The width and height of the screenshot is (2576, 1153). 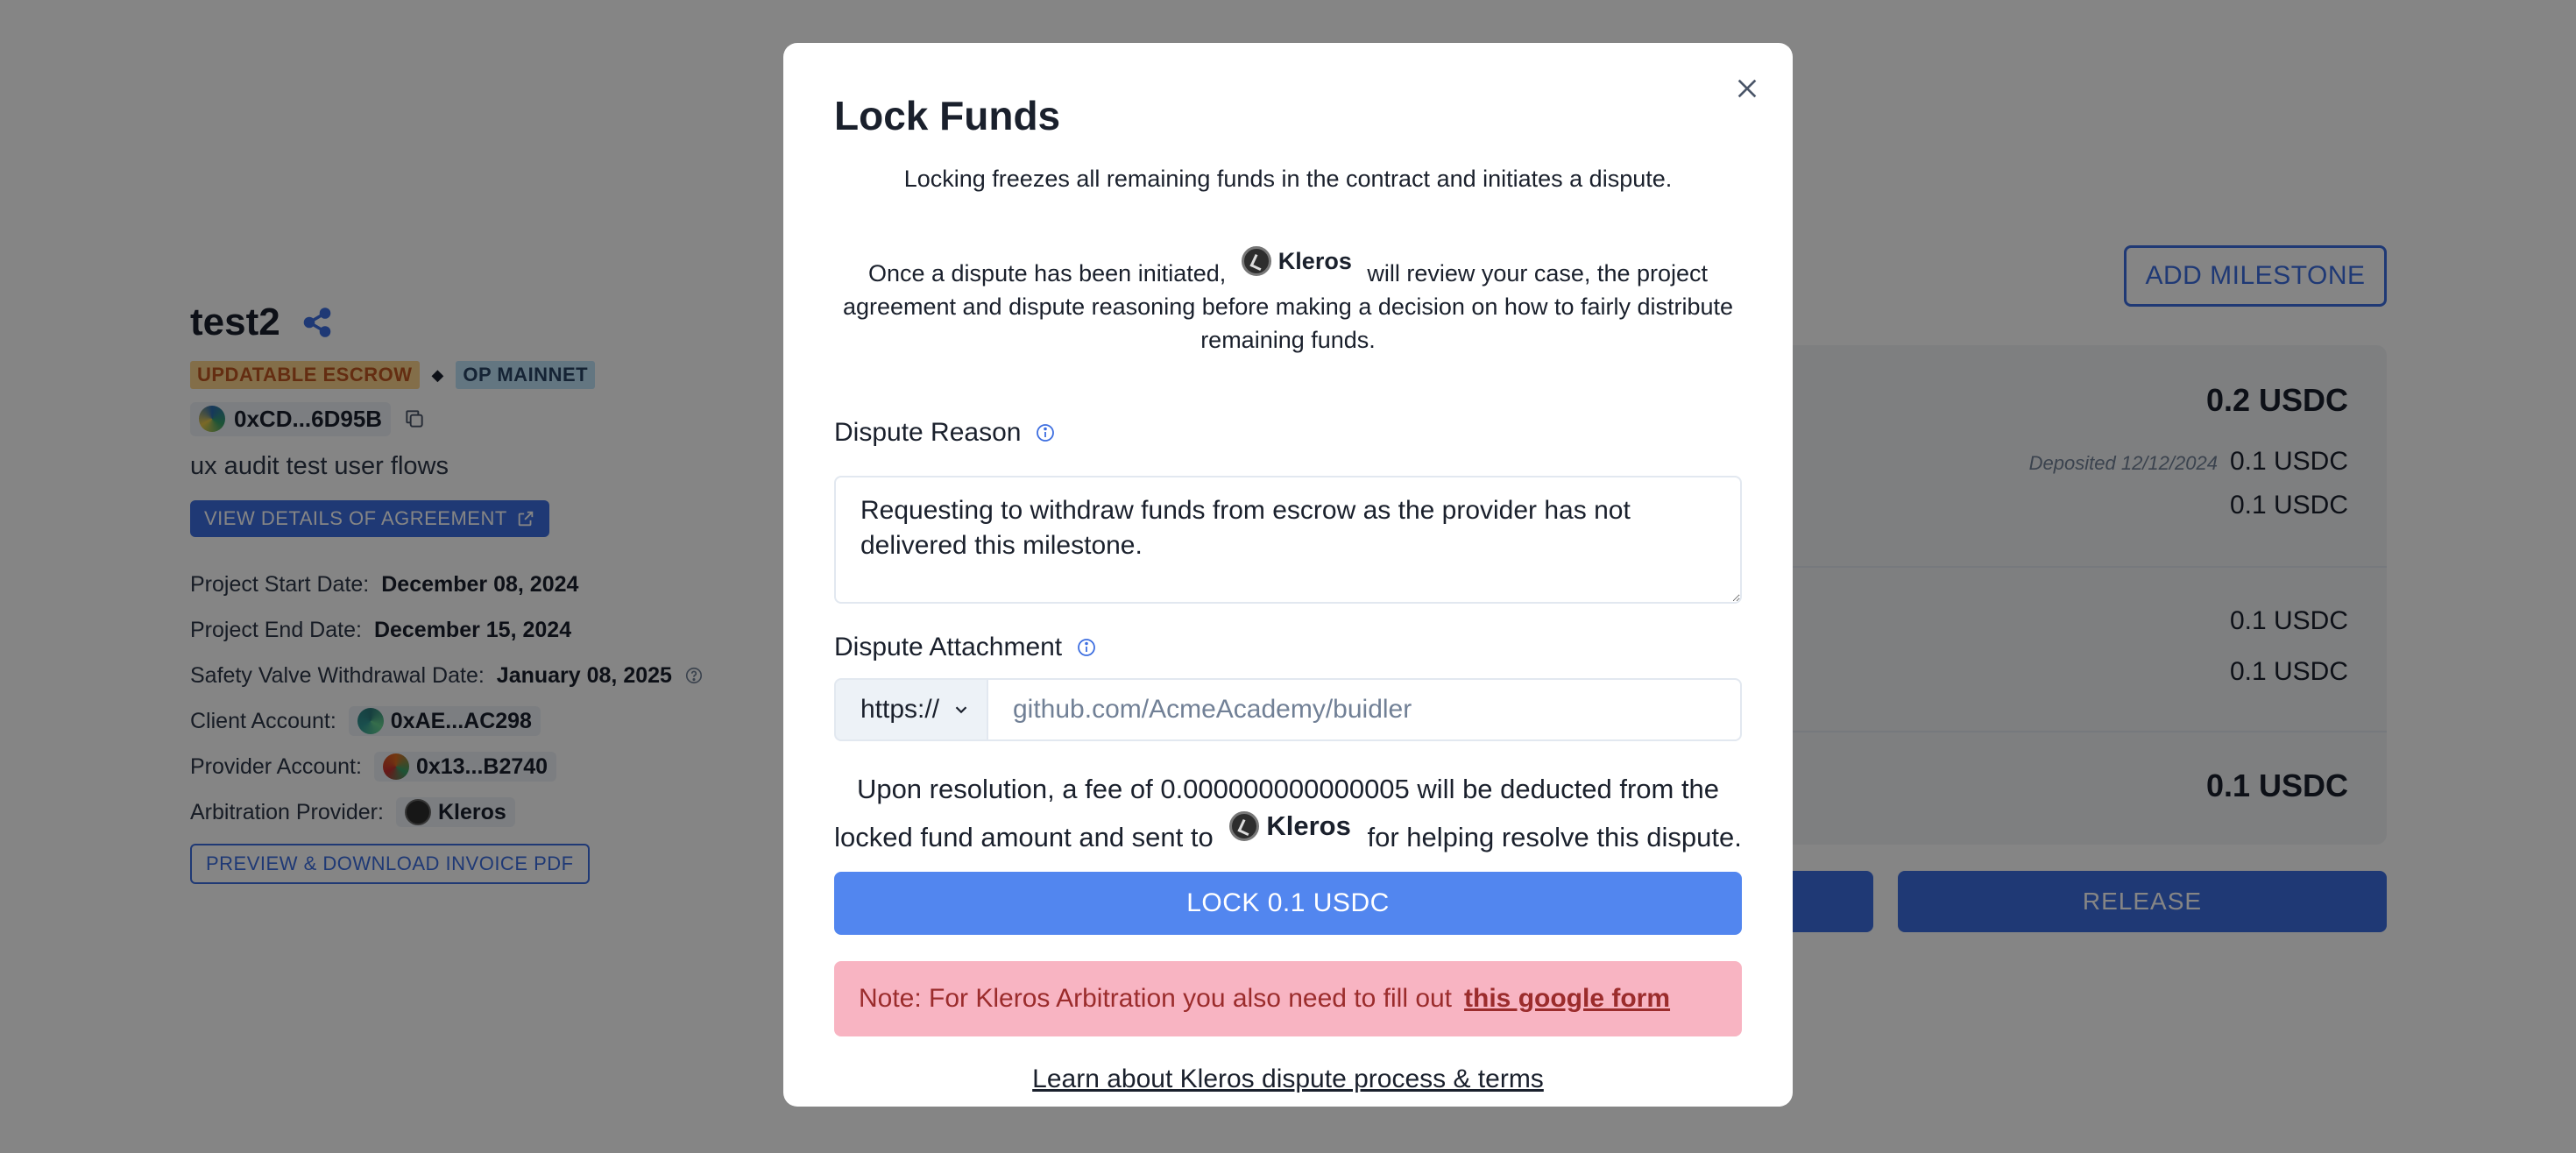 I want to click on dispute-reason-label-text: Dispute Reason, so click(x=928, y=433).